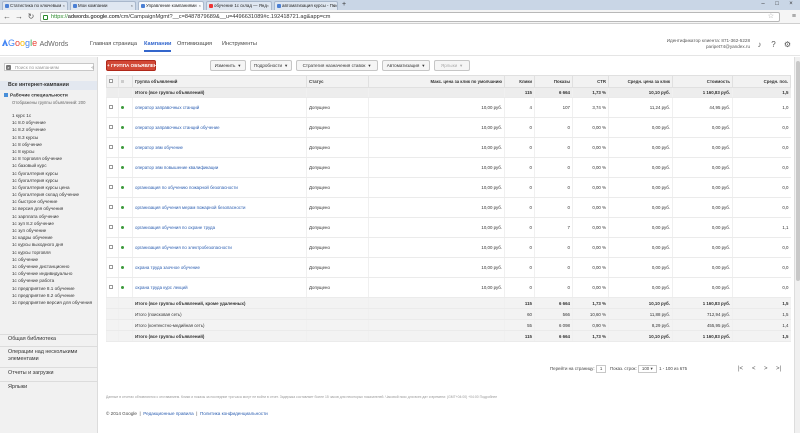 The height and width of the screenshot is (433, 800). I want to click on browser-menu-icon: ≡, so click(794, 17).